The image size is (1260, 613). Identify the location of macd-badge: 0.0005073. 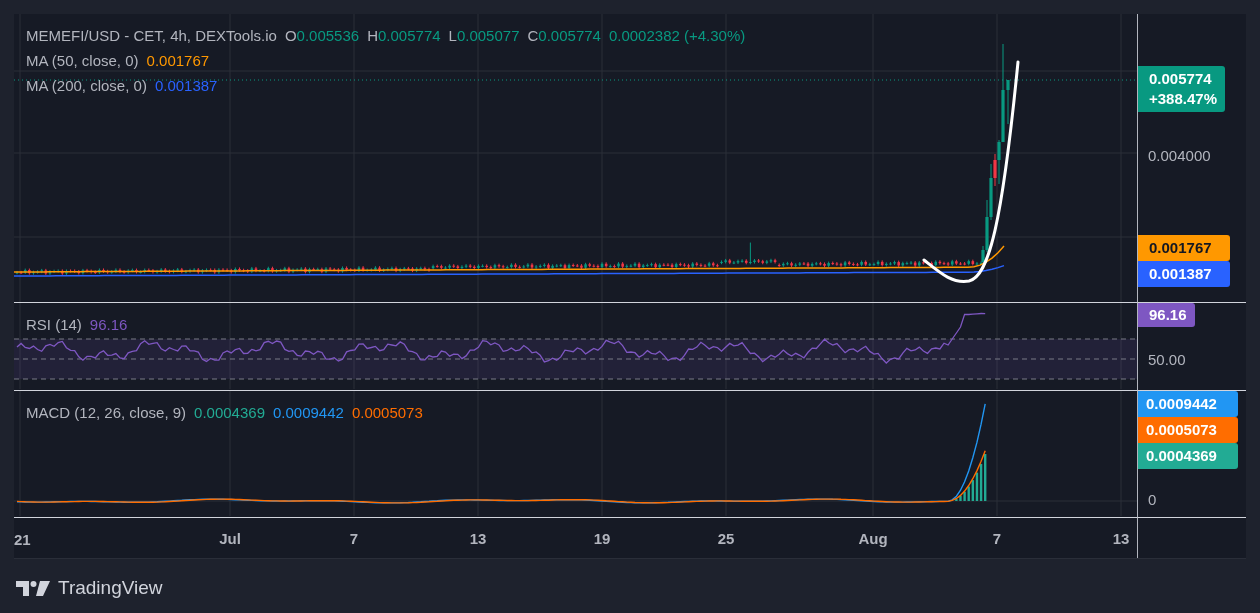
(1188, 430).